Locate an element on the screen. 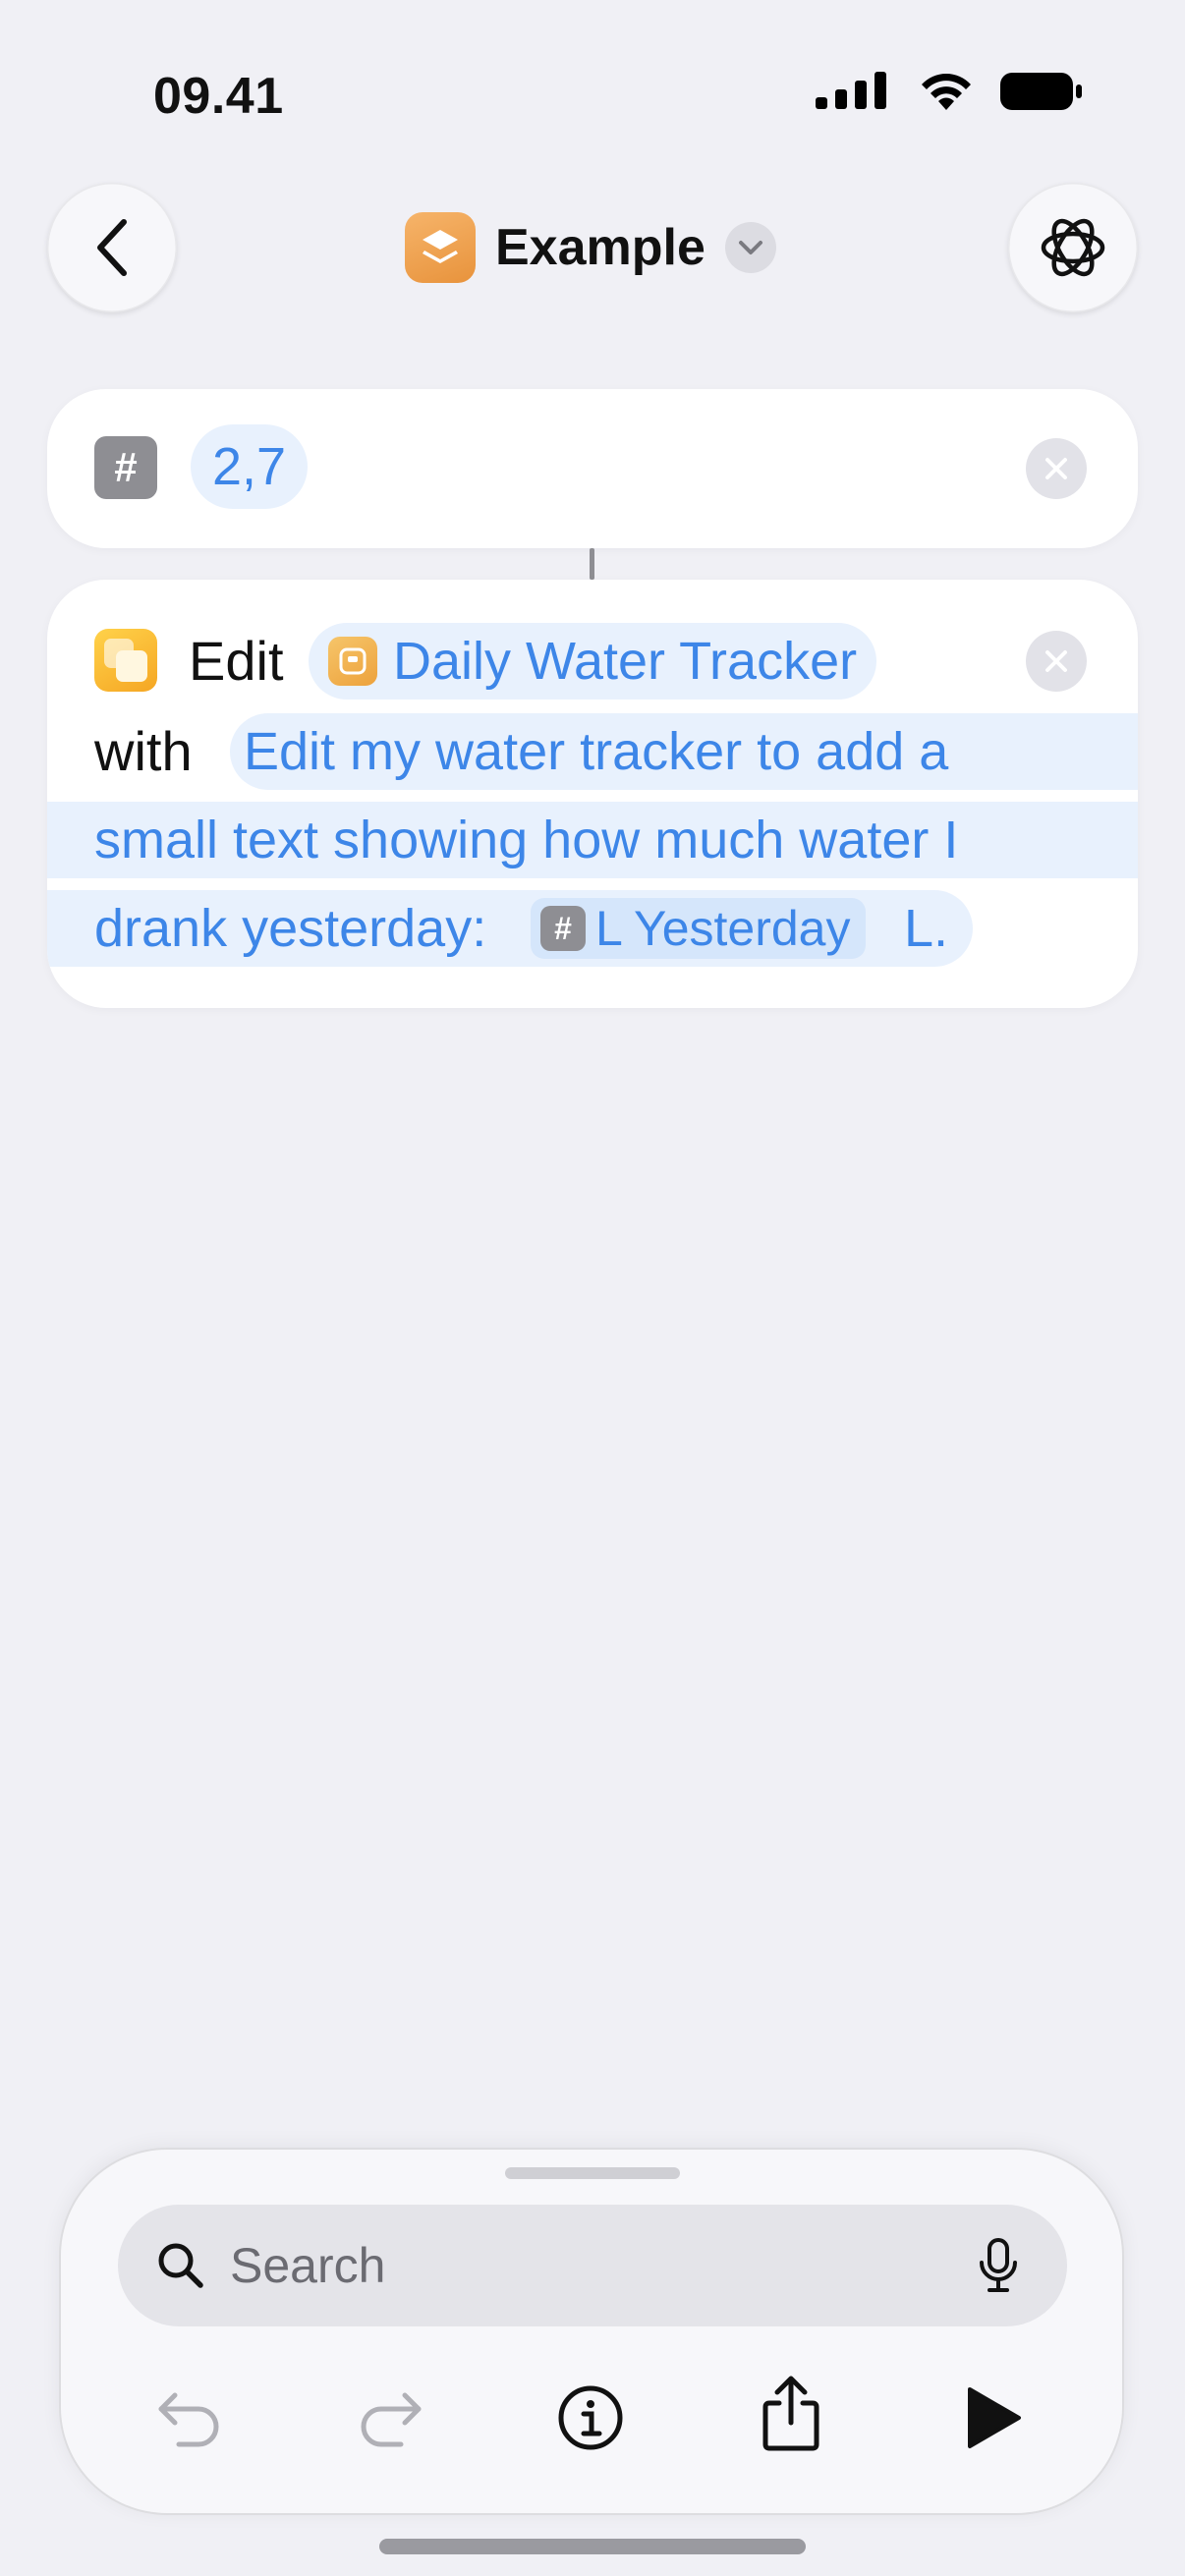 Image resolution: width=1185 pixels, height=2576 pixels. variable-pill: # L Yesterday is located at coordinates (699, 928).